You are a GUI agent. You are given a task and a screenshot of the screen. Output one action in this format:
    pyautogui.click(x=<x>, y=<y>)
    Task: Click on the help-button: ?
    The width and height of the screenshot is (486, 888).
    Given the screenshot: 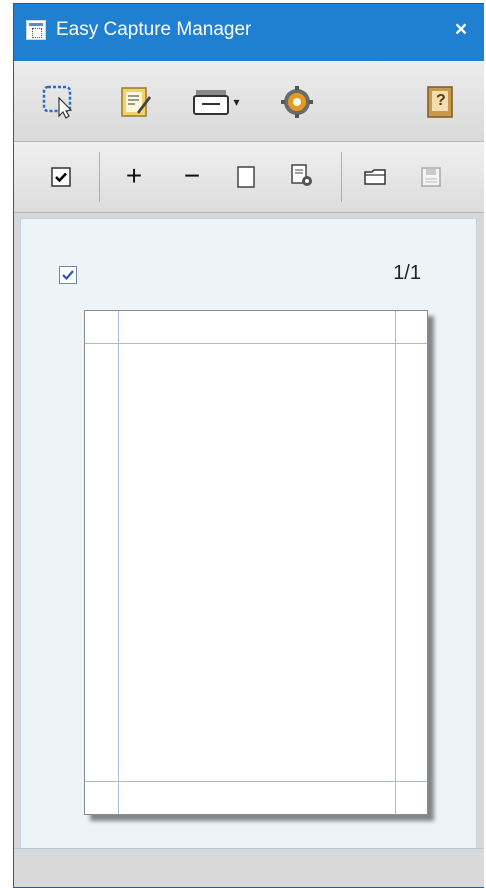 What is the action you would take?
    pyautogui.click(x=440, y=102)
    